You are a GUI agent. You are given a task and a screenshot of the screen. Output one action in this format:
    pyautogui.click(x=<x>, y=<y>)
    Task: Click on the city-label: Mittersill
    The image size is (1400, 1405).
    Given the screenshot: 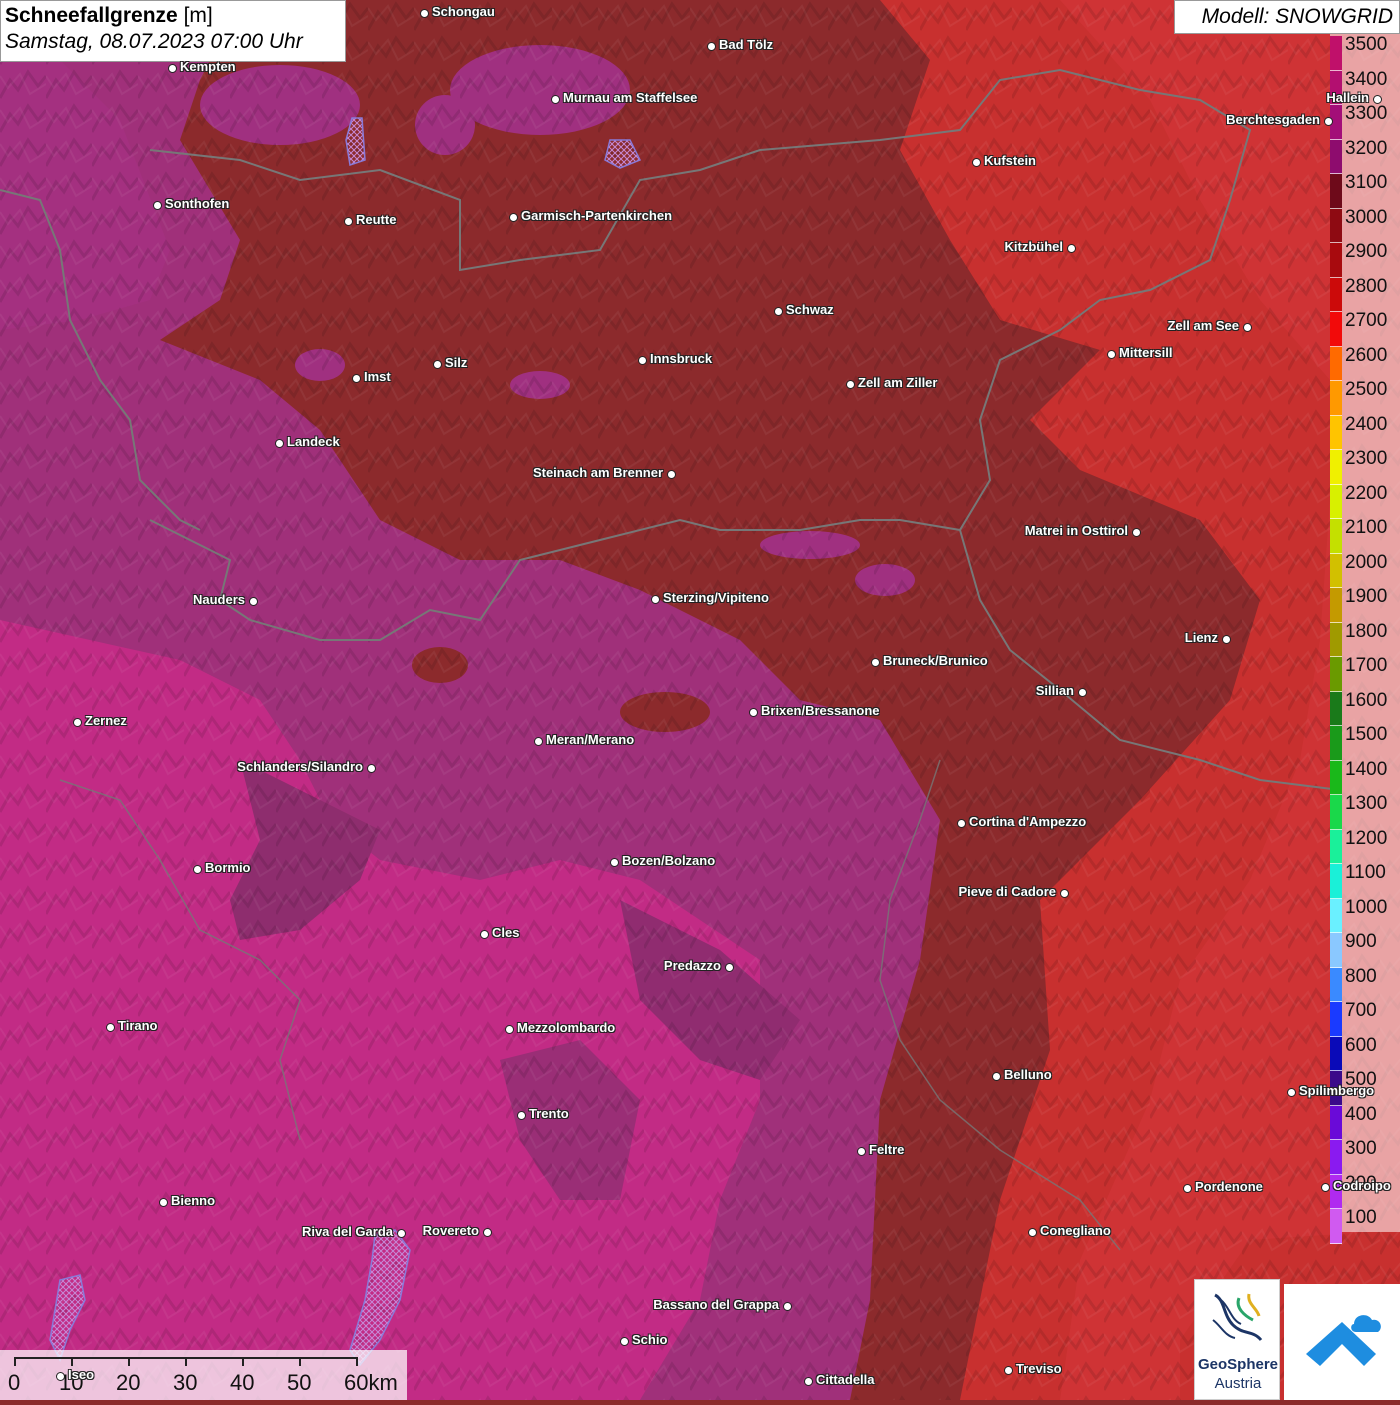 What is the action you would take?
    pyautogui.click(x=1146, y=352)
    